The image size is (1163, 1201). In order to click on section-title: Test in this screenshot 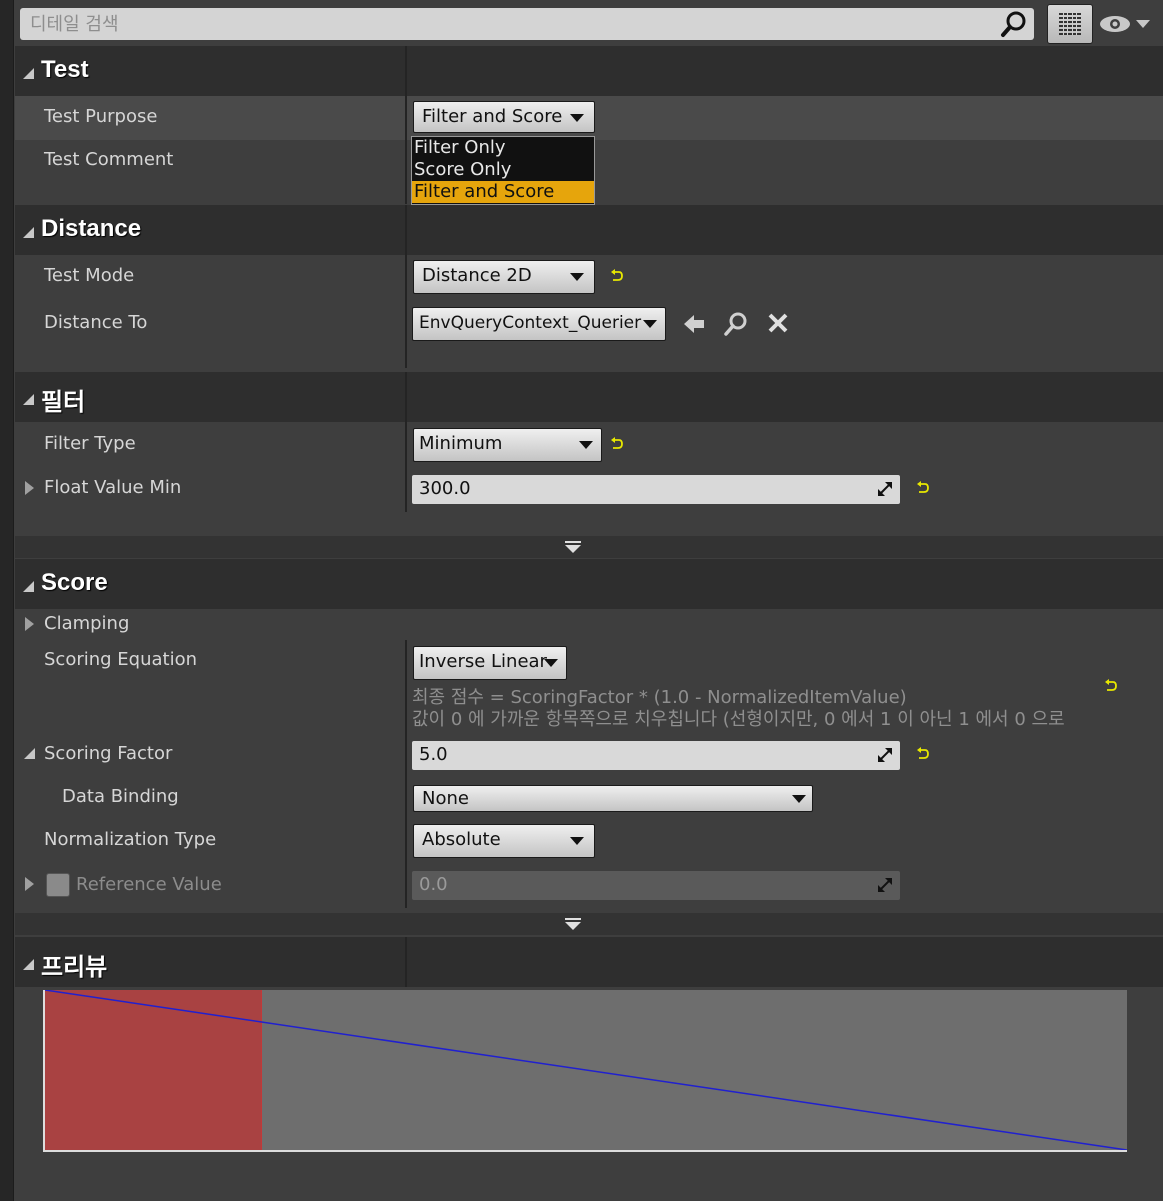, I will do `click(65, 69)`.